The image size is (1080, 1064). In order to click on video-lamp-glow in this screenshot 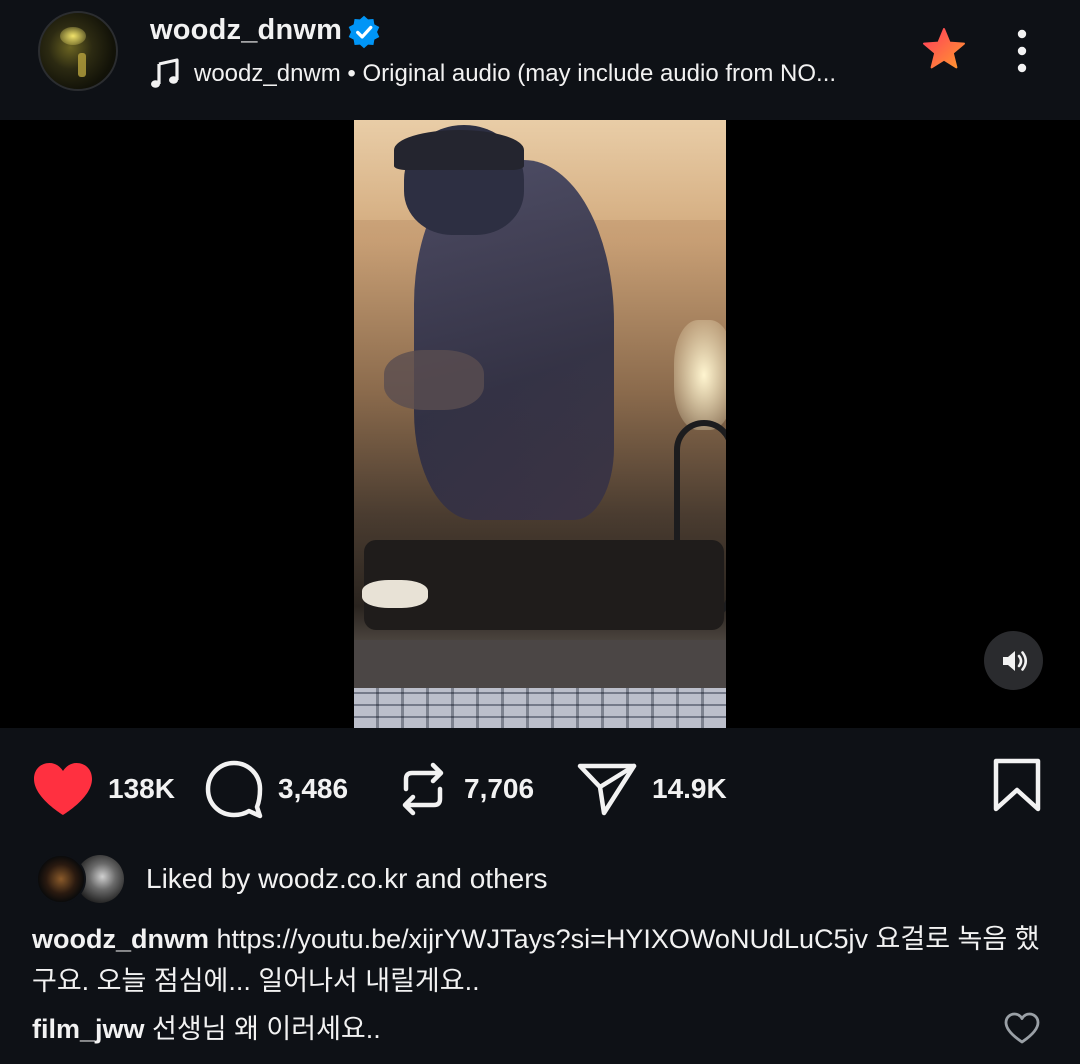, I will do `click(700, 375)`.